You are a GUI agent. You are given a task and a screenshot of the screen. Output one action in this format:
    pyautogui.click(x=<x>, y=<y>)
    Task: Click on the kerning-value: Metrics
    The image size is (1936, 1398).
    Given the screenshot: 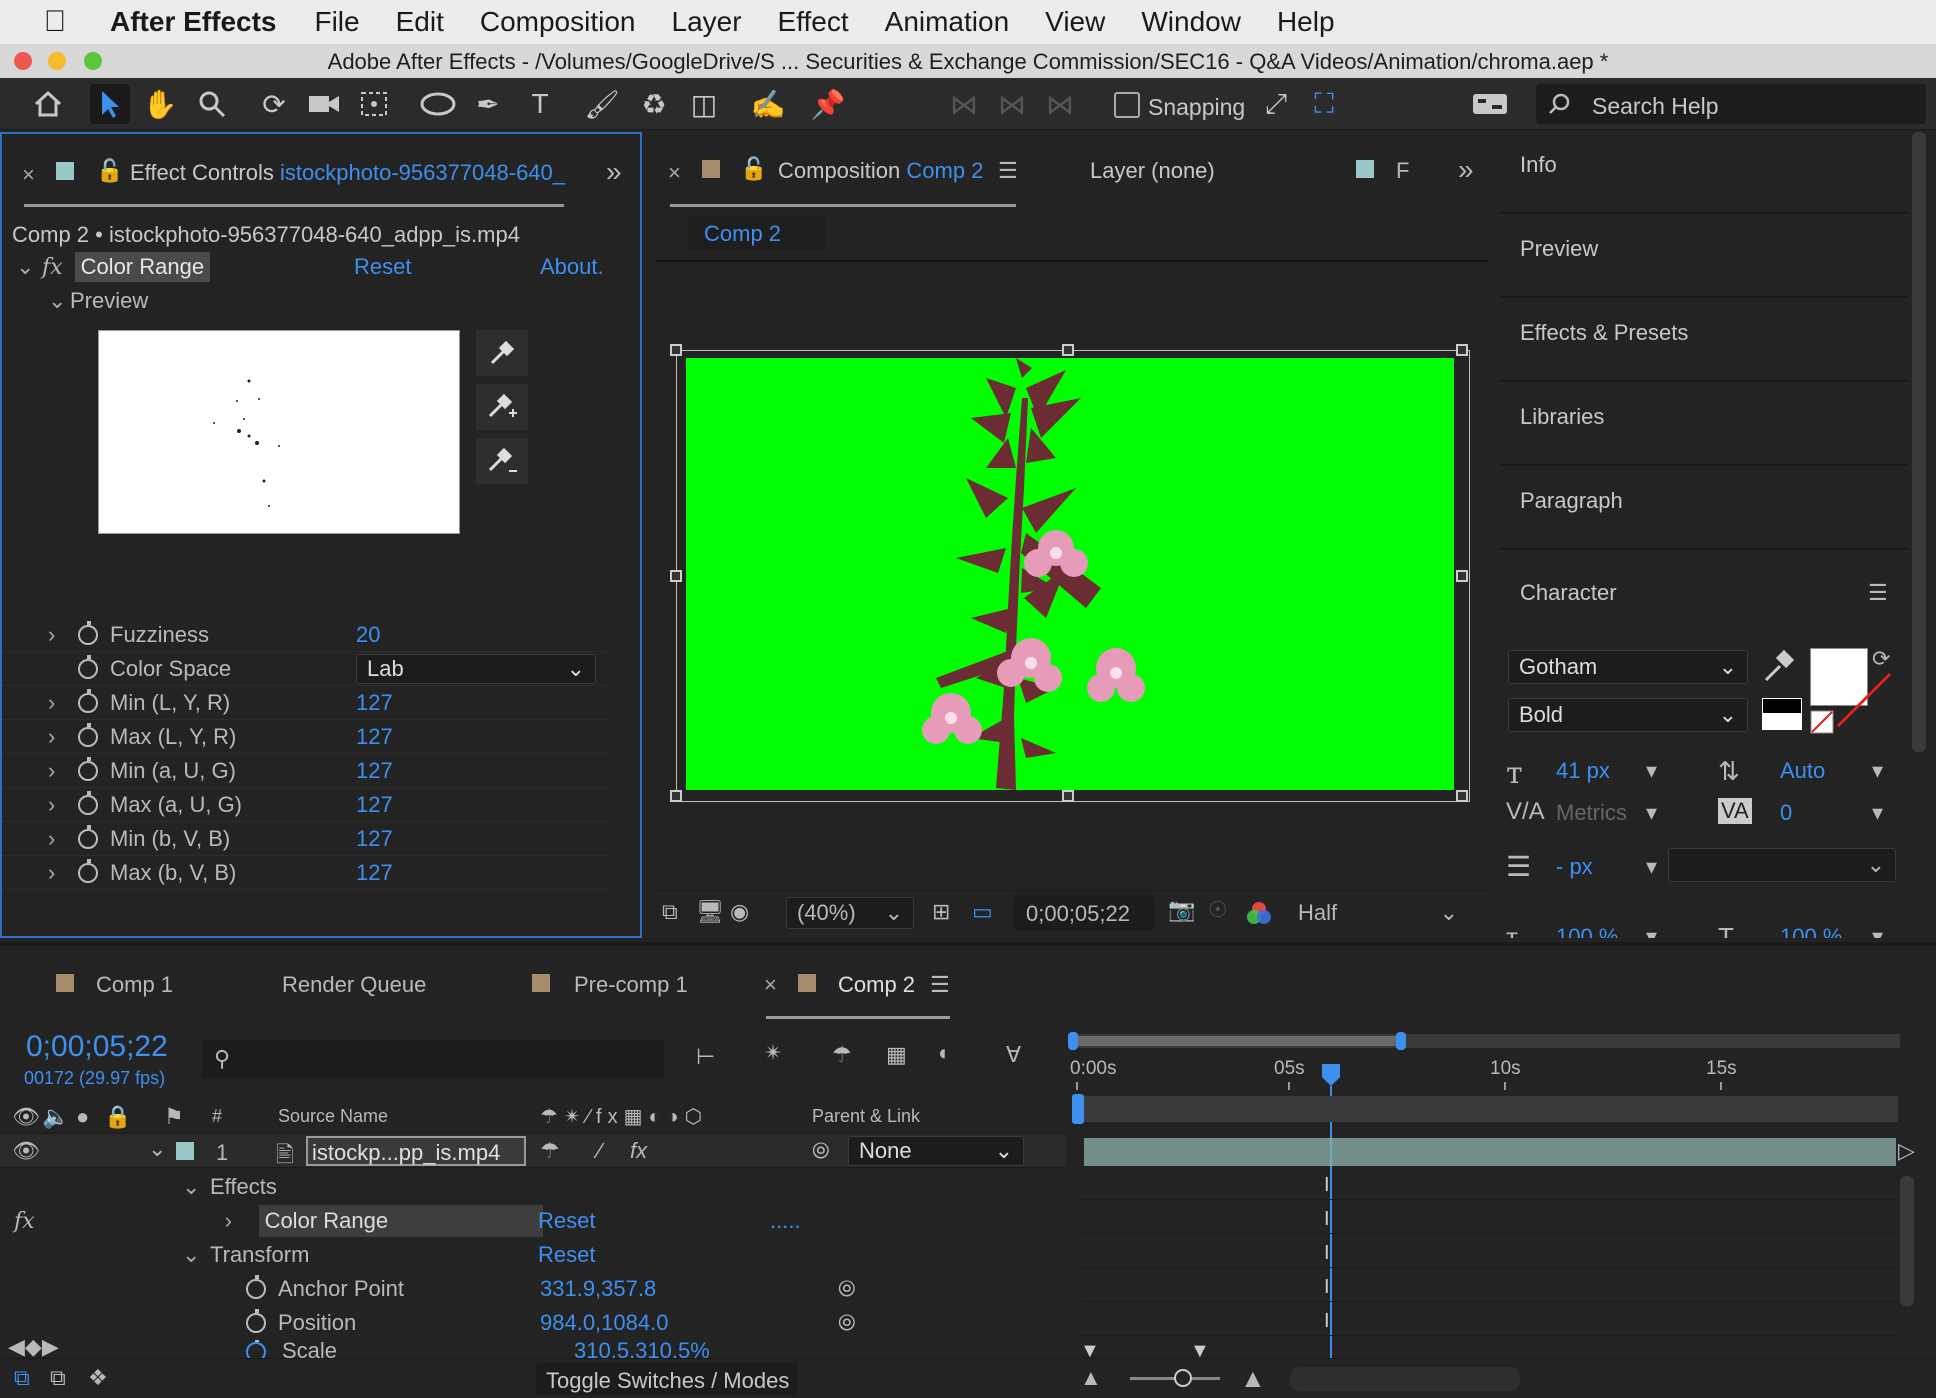 What is the action you would take?
    pyautogui.click(x=1591, y=813)
    